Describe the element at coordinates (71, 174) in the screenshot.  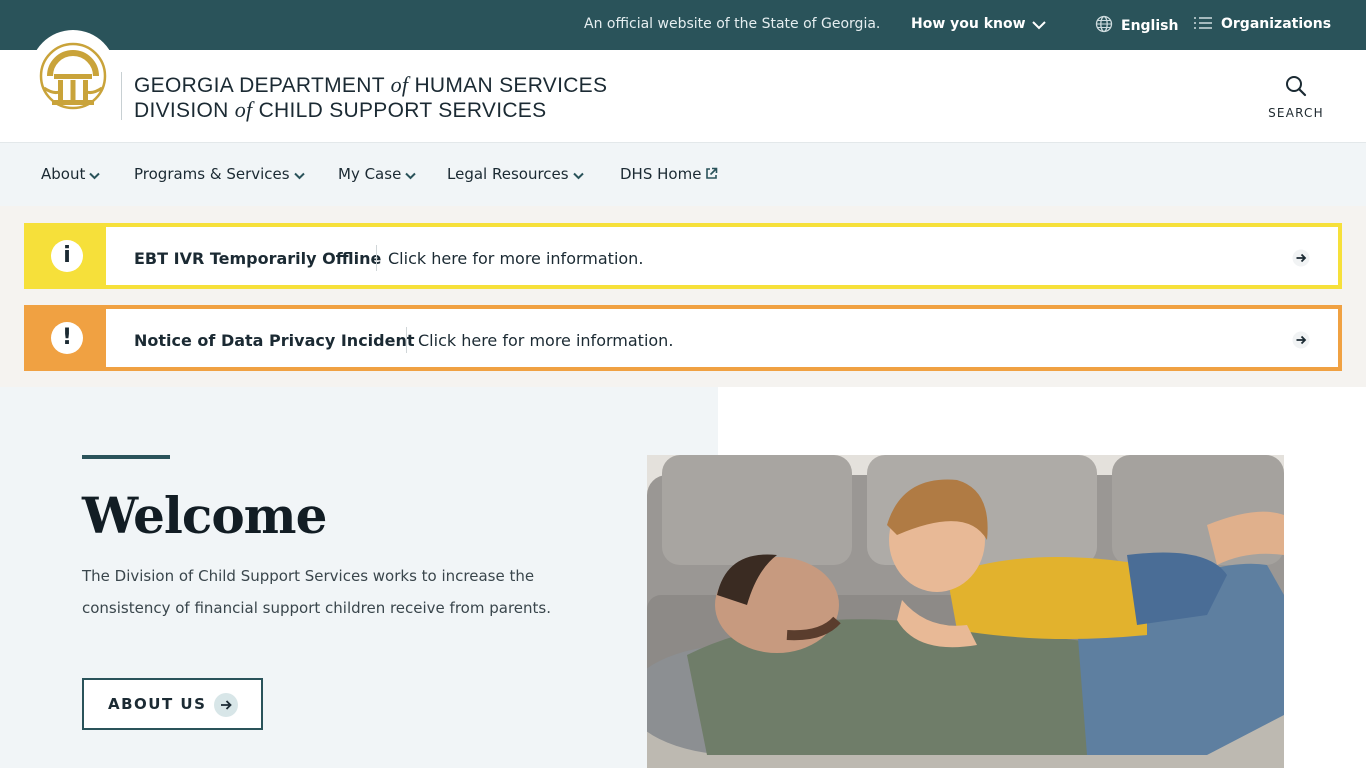
I see `nav-item-about: About` at that location.